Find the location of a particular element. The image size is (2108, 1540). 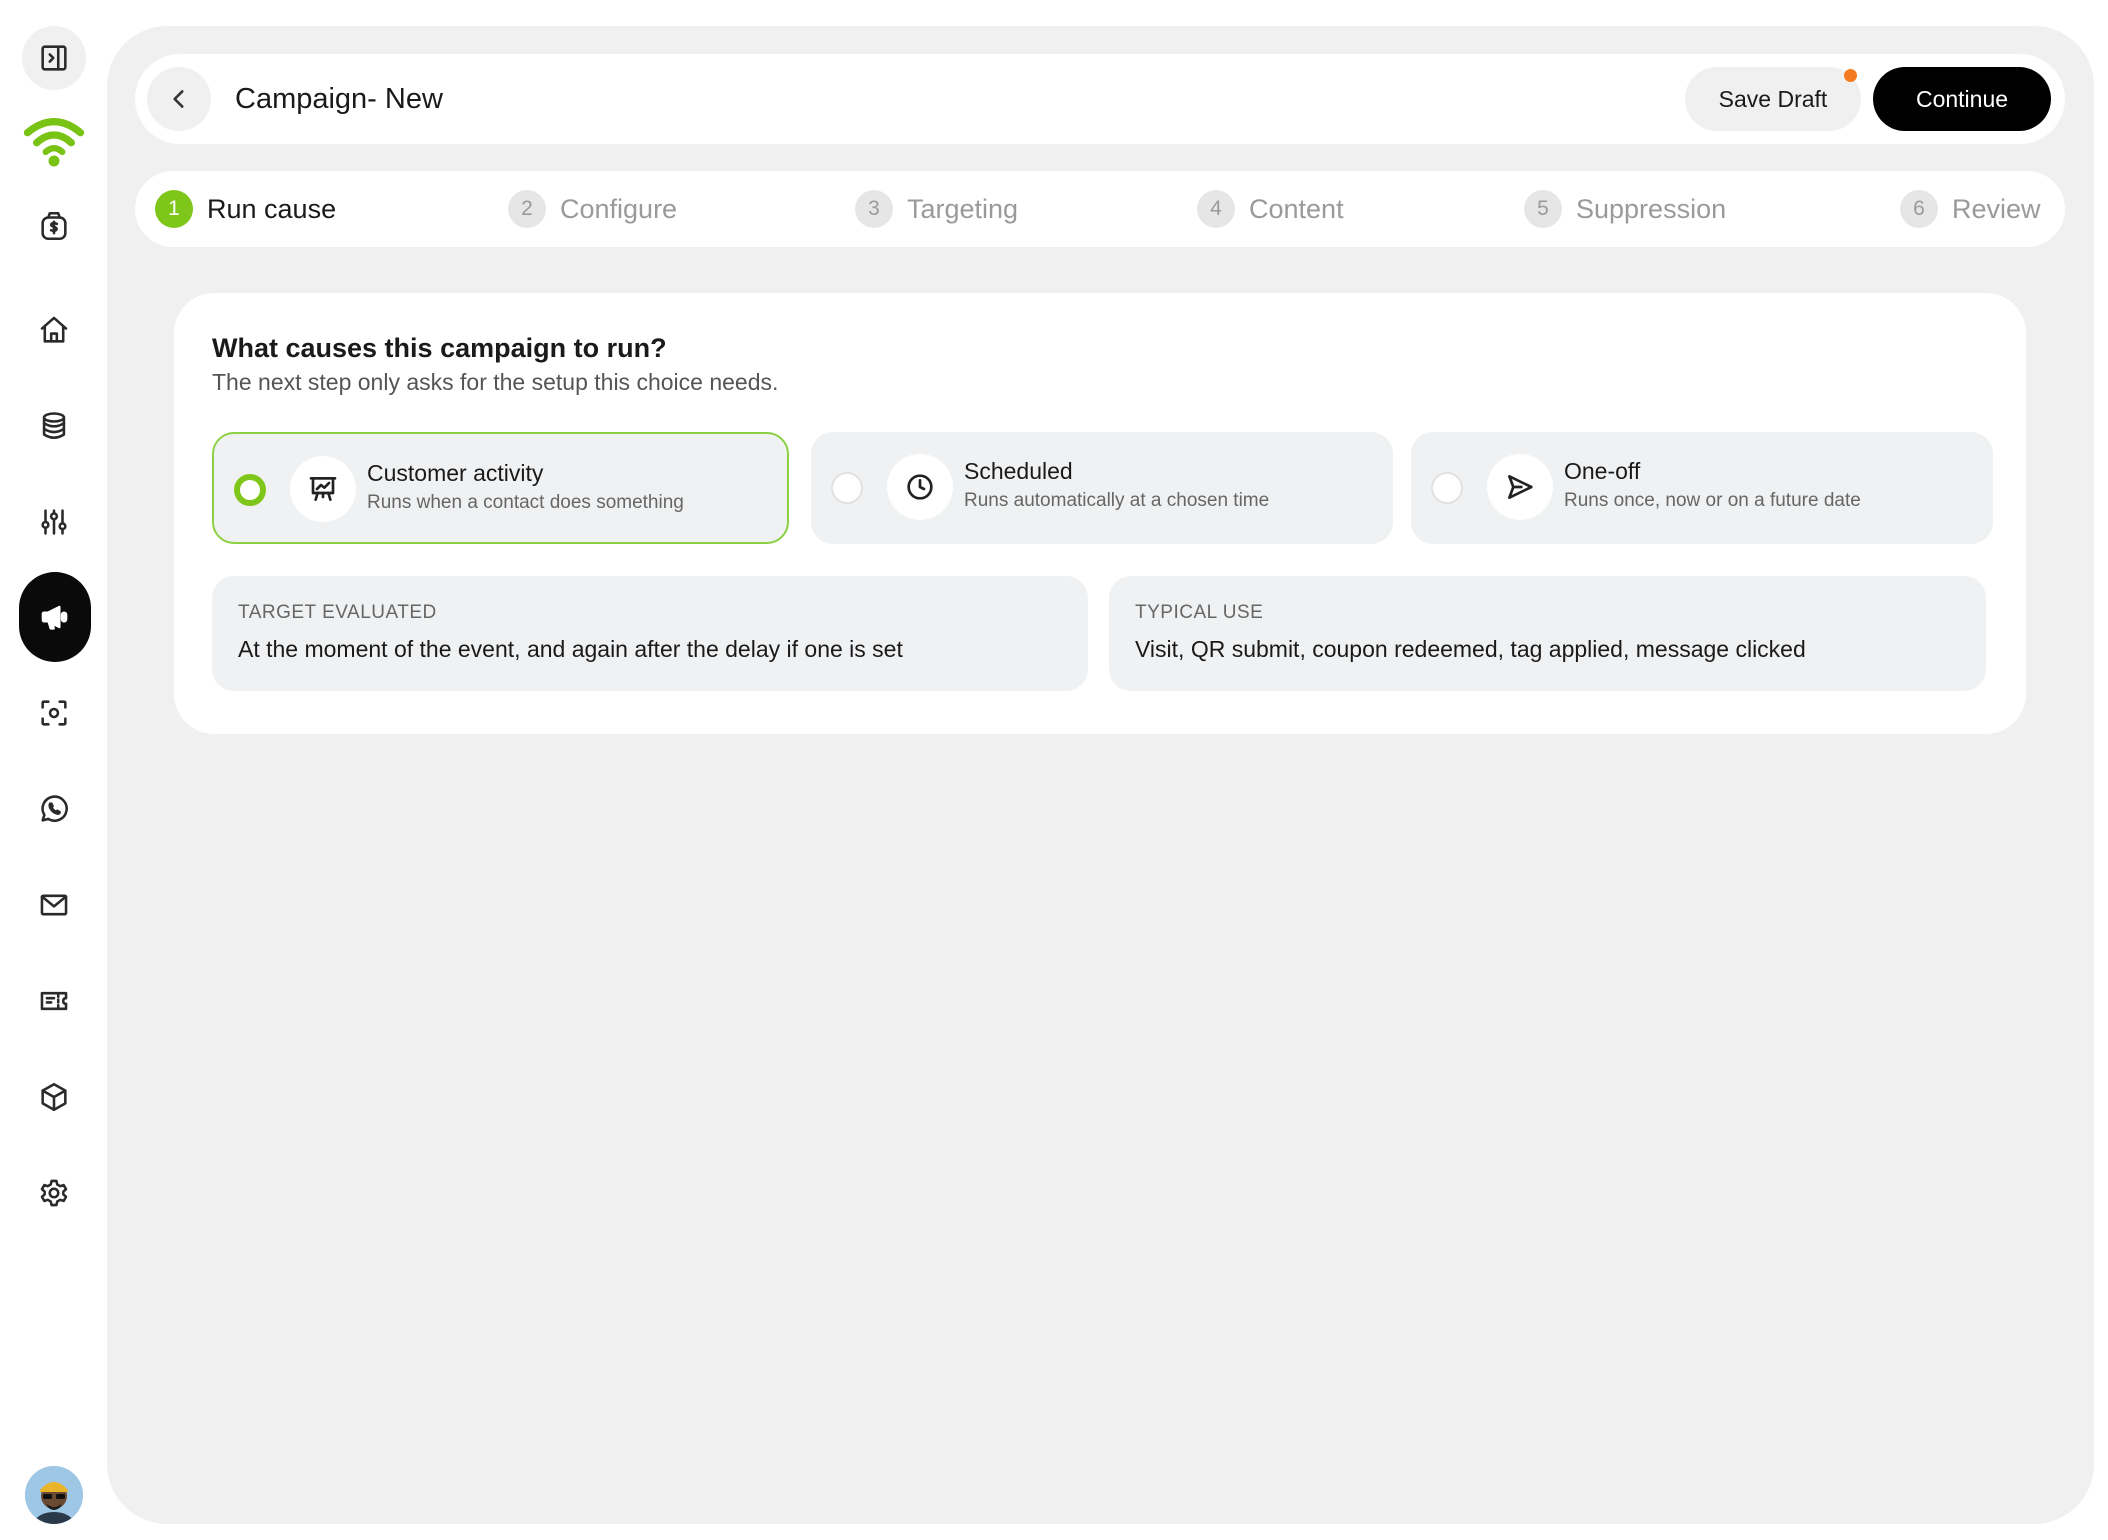

presentation-chart-icon is located at coordinates (323, 489).